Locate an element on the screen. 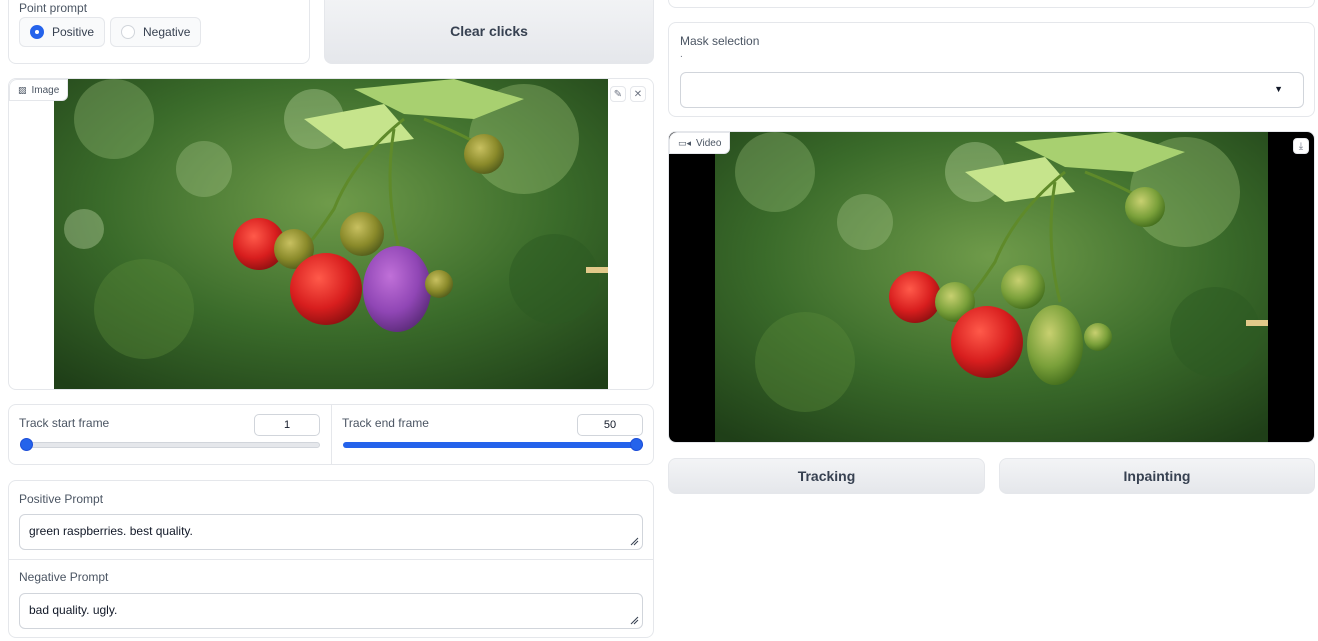 This screenshot has width=1318, height=641. track-end-thumb is located at coordinates (636, 444).